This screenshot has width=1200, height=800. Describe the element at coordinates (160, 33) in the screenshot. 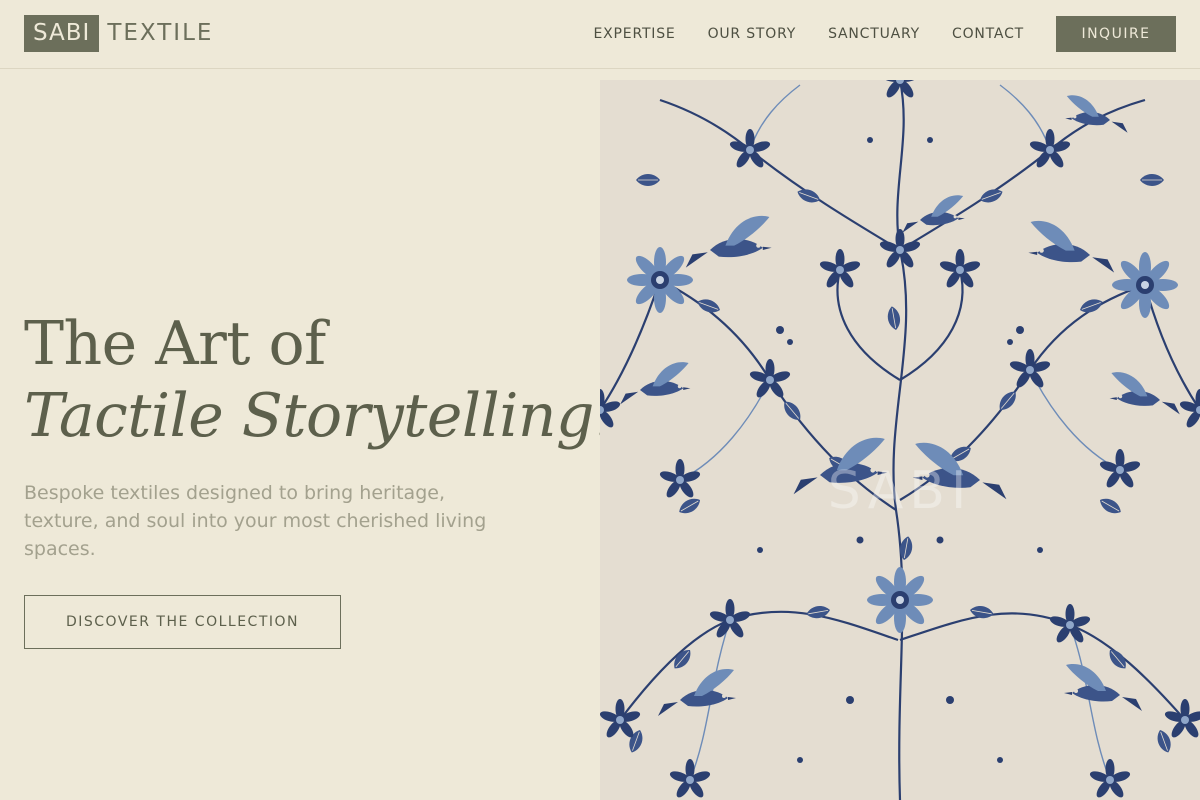

I see `logo-wordmark: TEXTILE` at that location.